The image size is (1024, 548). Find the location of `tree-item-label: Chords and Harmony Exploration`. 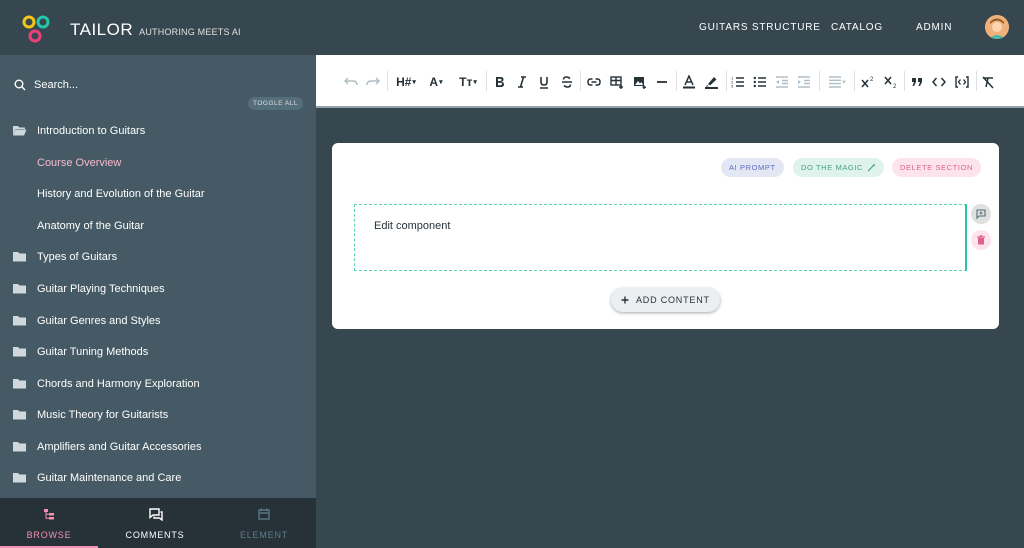

tree-item-label: Chords and Harmony Exploration is located at coordinates (118, 384).